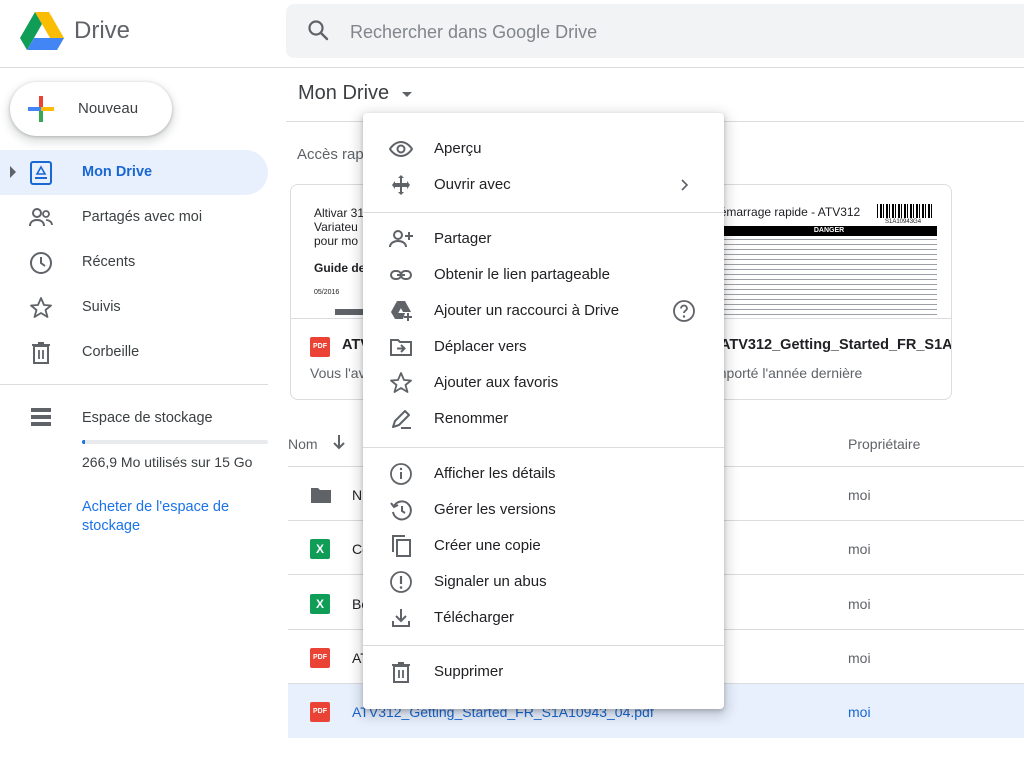 Image resolution: width=1024 pixels, height=769 pixels. I want to click on search-input: Rechercher dans Google Drive, so click(473, 32).